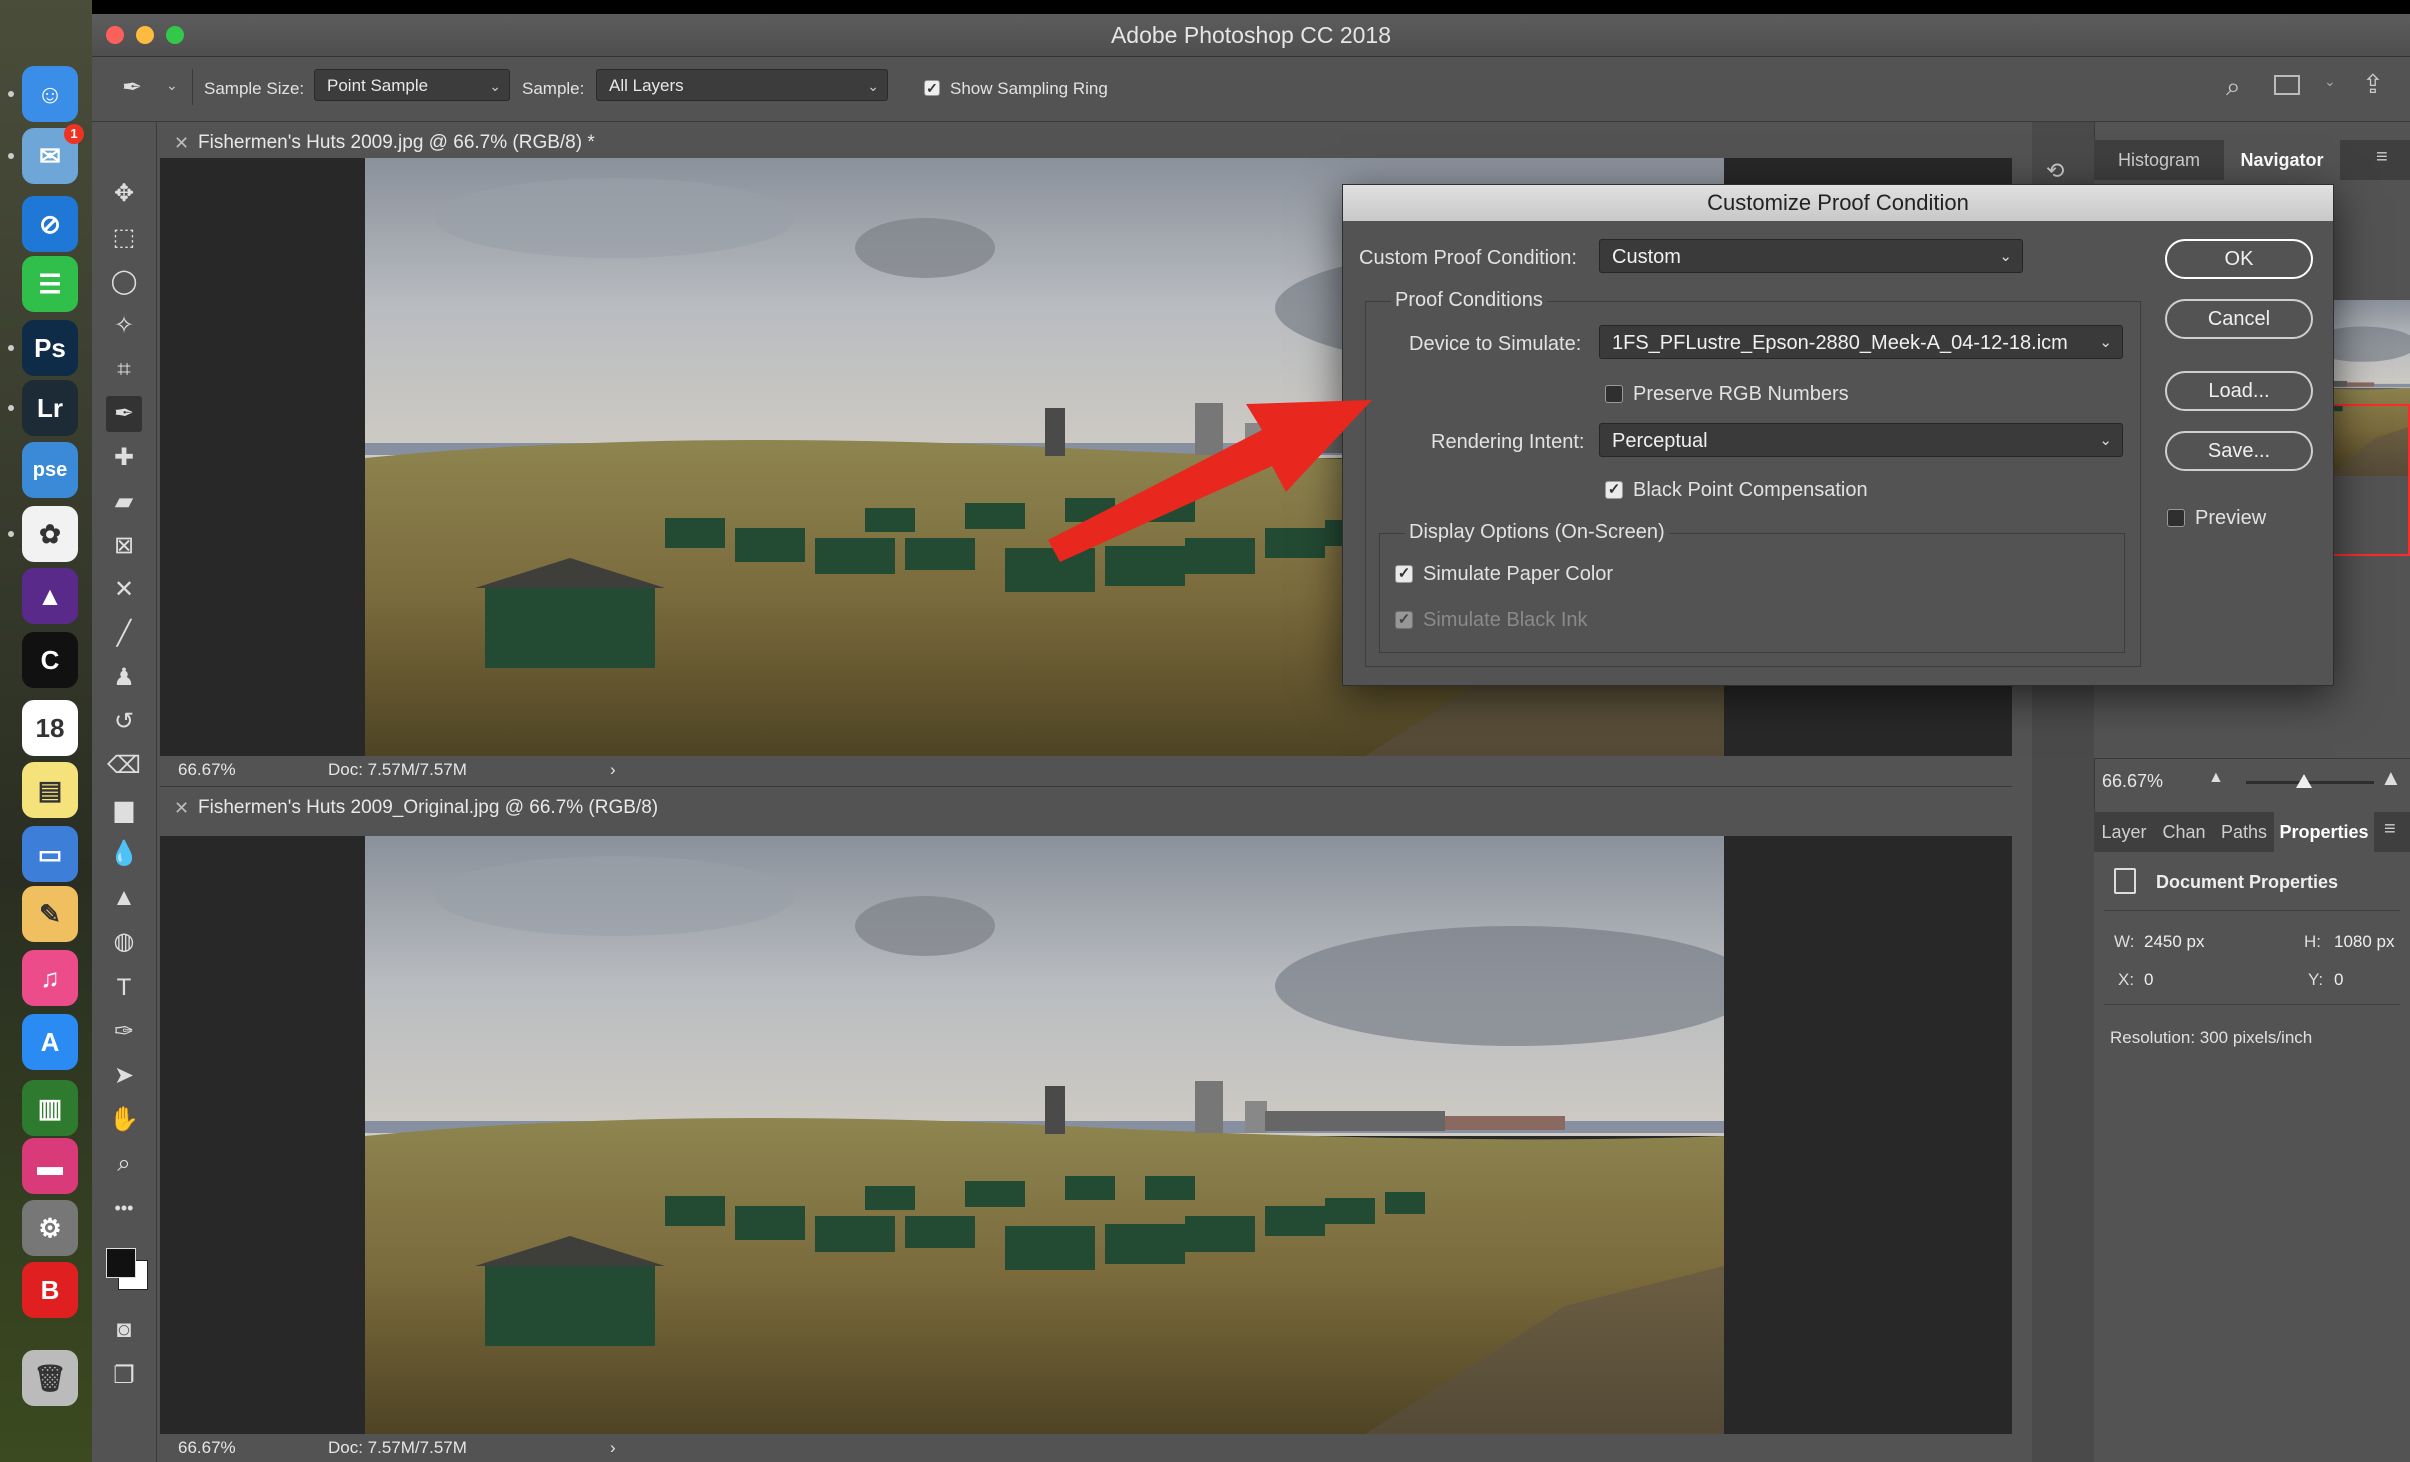 This screenshot has height=1462, width=2410. I want to click on annotation-arrow-shape, so click(1210, 481).